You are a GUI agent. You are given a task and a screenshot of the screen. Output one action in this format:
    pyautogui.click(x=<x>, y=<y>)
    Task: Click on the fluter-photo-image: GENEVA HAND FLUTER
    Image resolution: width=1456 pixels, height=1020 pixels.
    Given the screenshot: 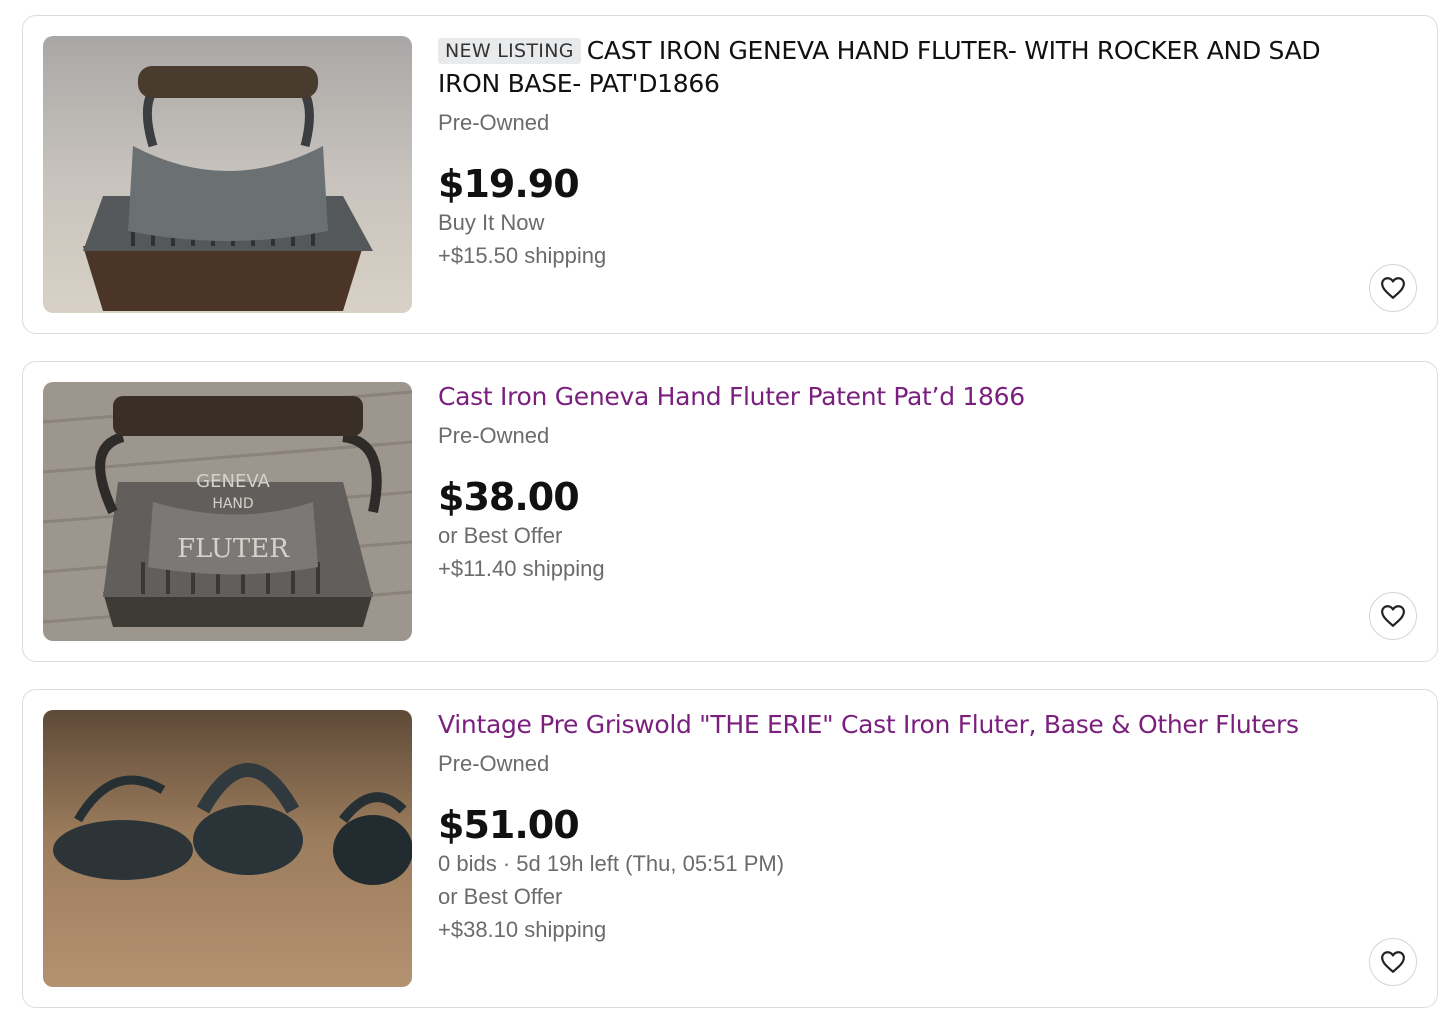 What is the action you would take?
    pyautogui.click(x=227, y=511)
    